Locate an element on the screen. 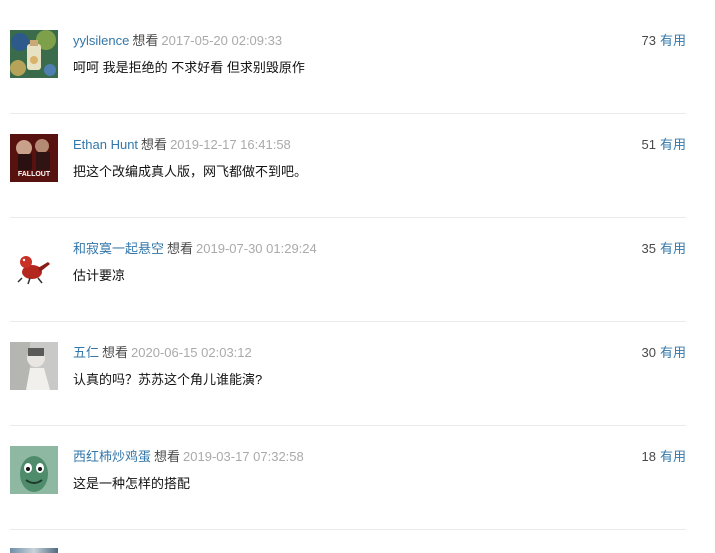 The width and height of the screenshot is (715, 553). username-link: 和寂寞一起悬空 is located at coordinates (118, 248).